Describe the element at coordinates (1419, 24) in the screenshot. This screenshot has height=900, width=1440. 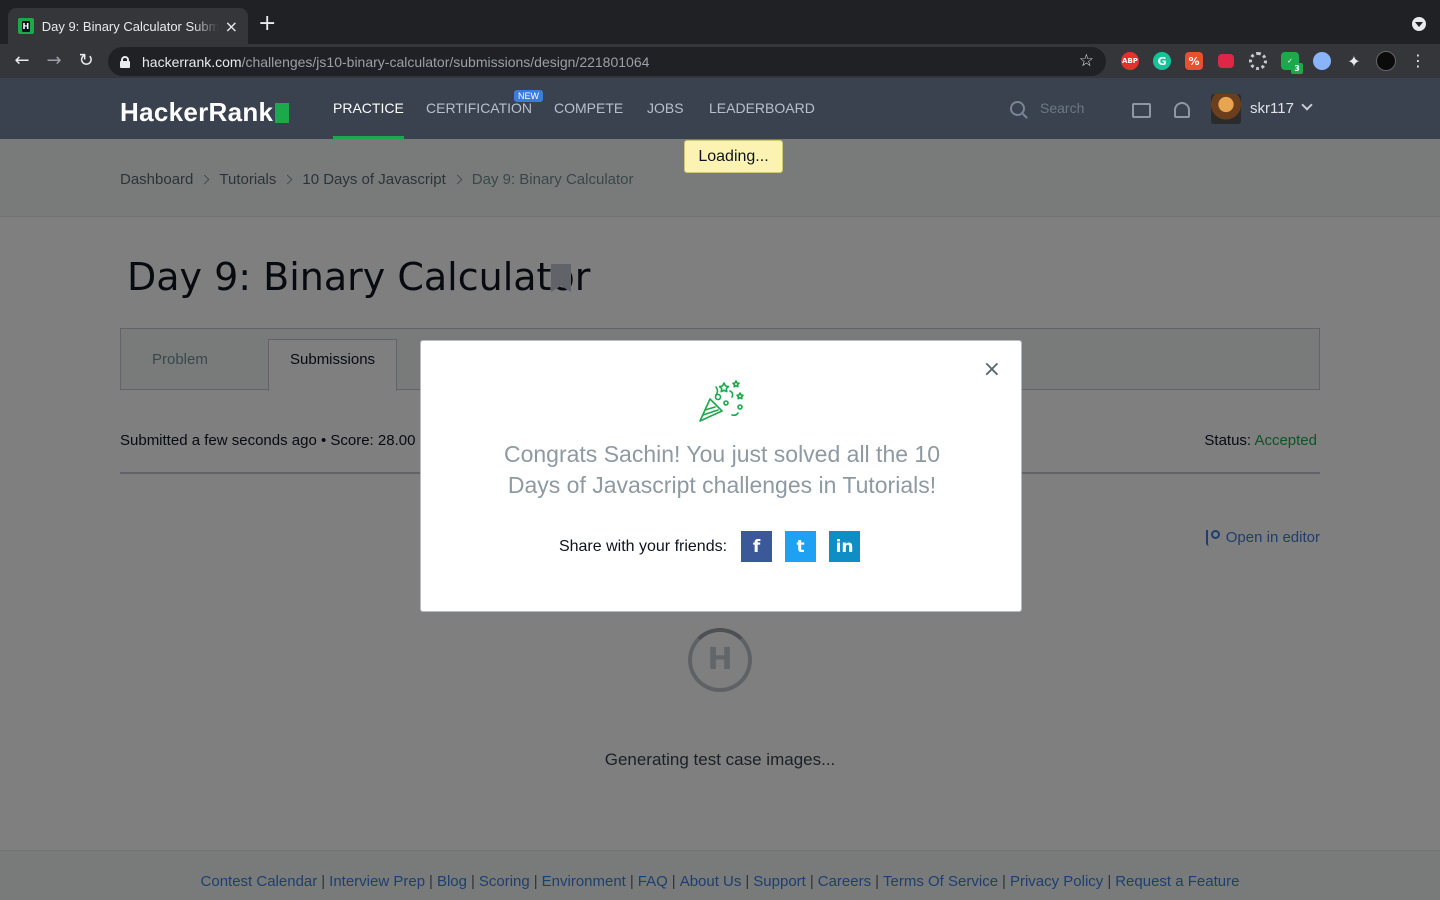
I see `tab-search-icon` at that location.